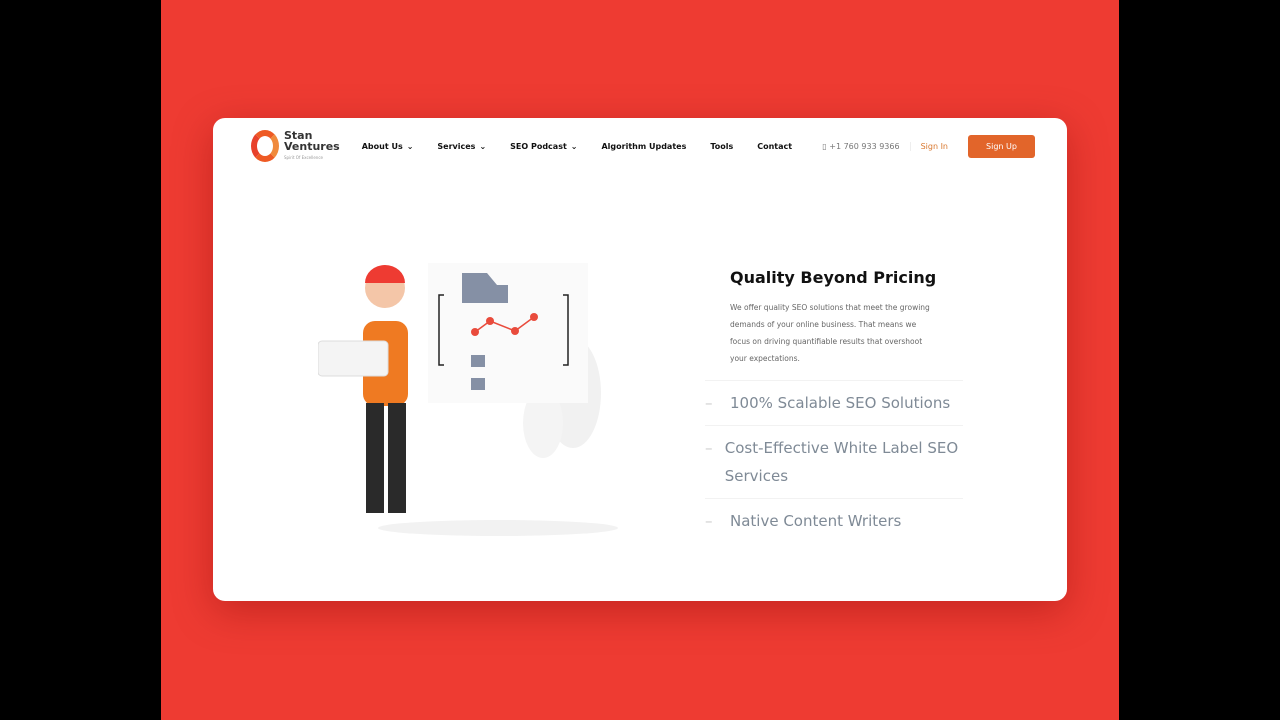  Describe the element at coordinates (840, 403) in the screenshot. I see `feature-label: 100% Scalable SEO Solutions` at that location.